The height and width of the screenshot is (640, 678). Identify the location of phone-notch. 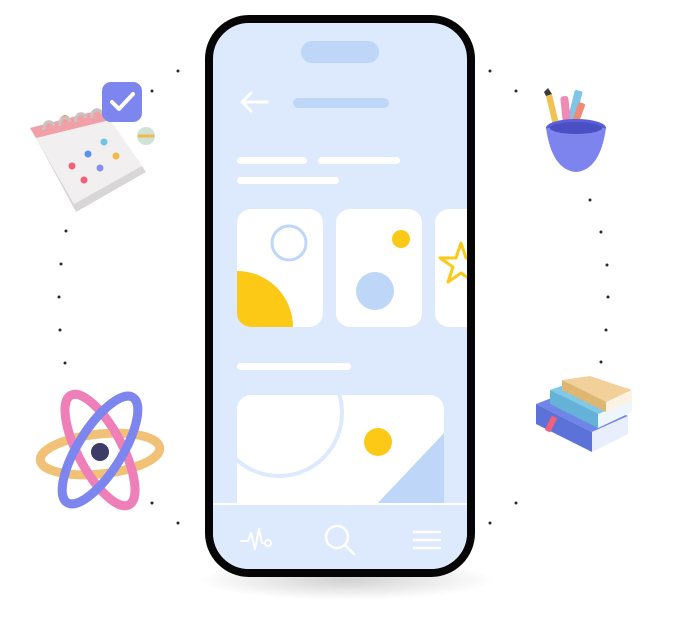
(340, 52).